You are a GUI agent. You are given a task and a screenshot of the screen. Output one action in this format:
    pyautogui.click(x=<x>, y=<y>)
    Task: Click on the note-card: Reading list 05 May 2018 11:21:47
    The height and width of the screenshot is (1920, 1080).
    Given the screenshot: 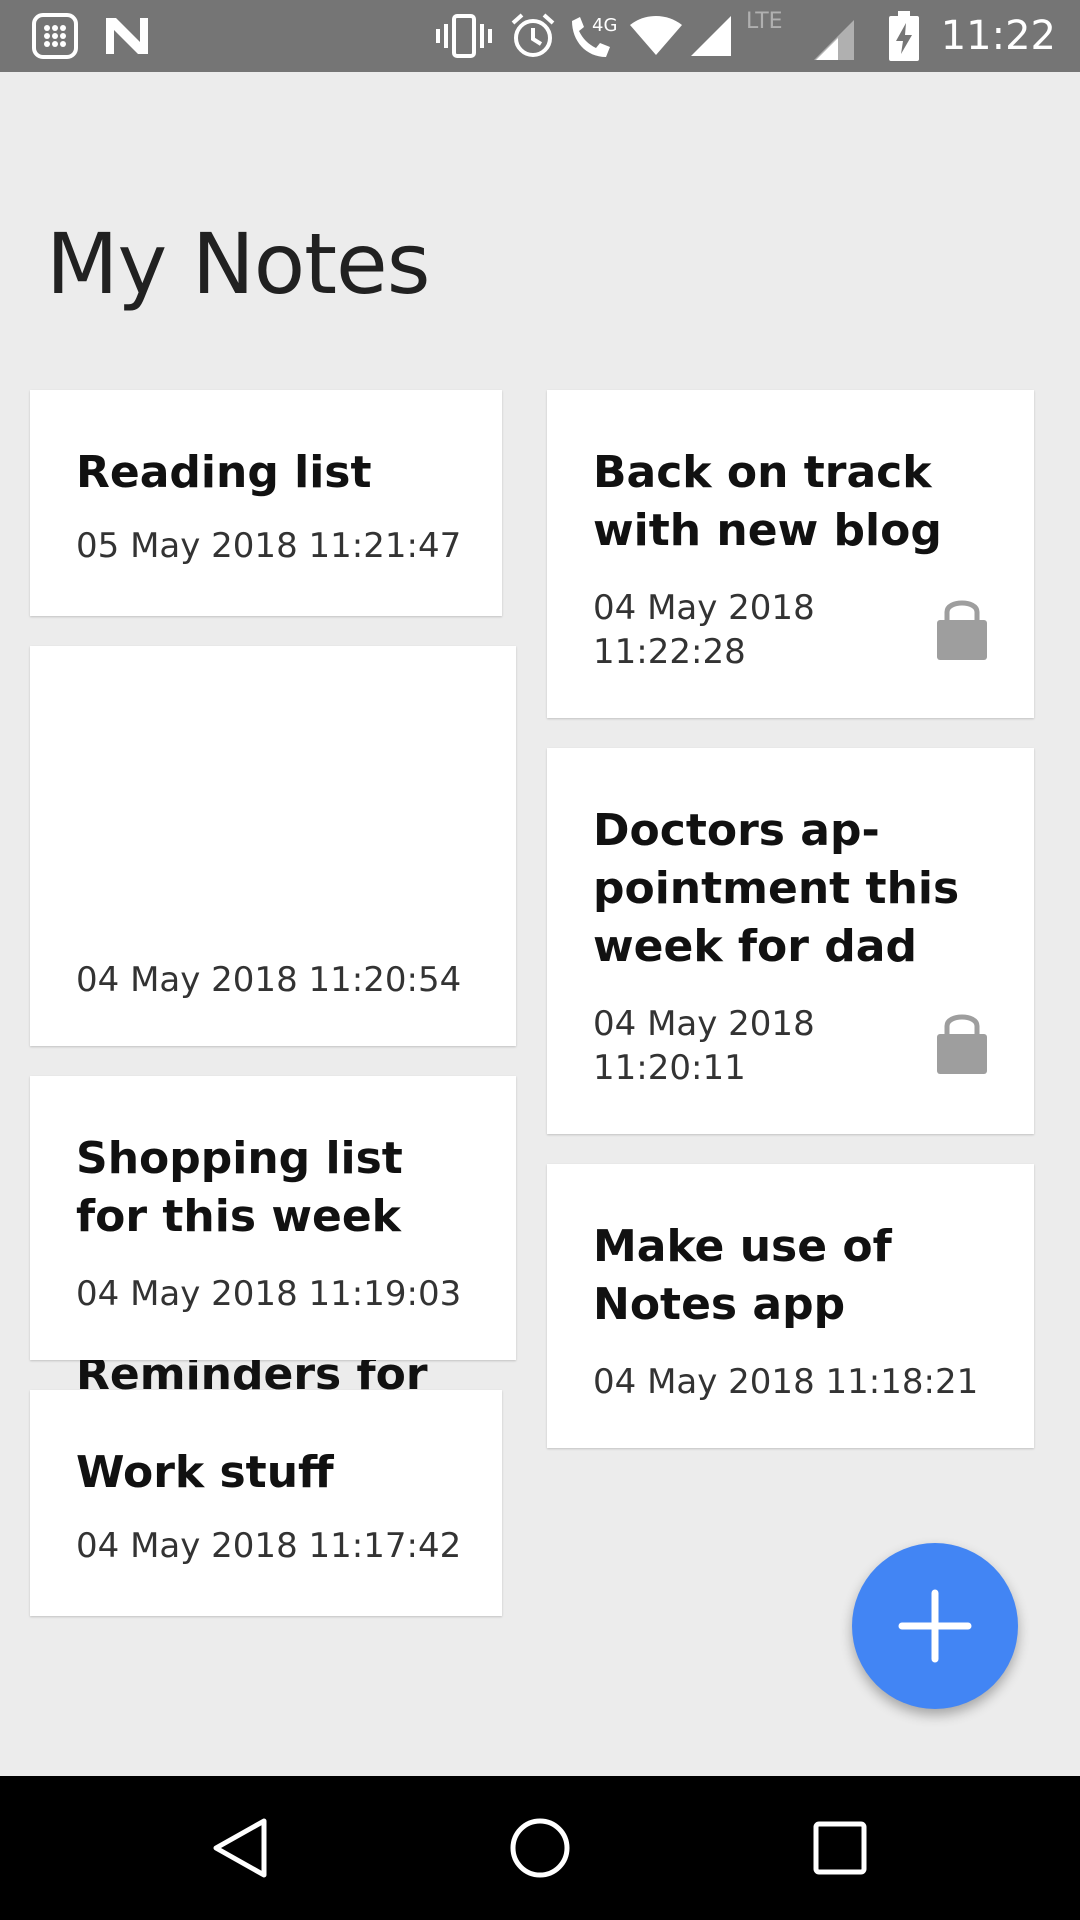 What is the action you would take?
    pyautogui.click(x=266, y=503)
    